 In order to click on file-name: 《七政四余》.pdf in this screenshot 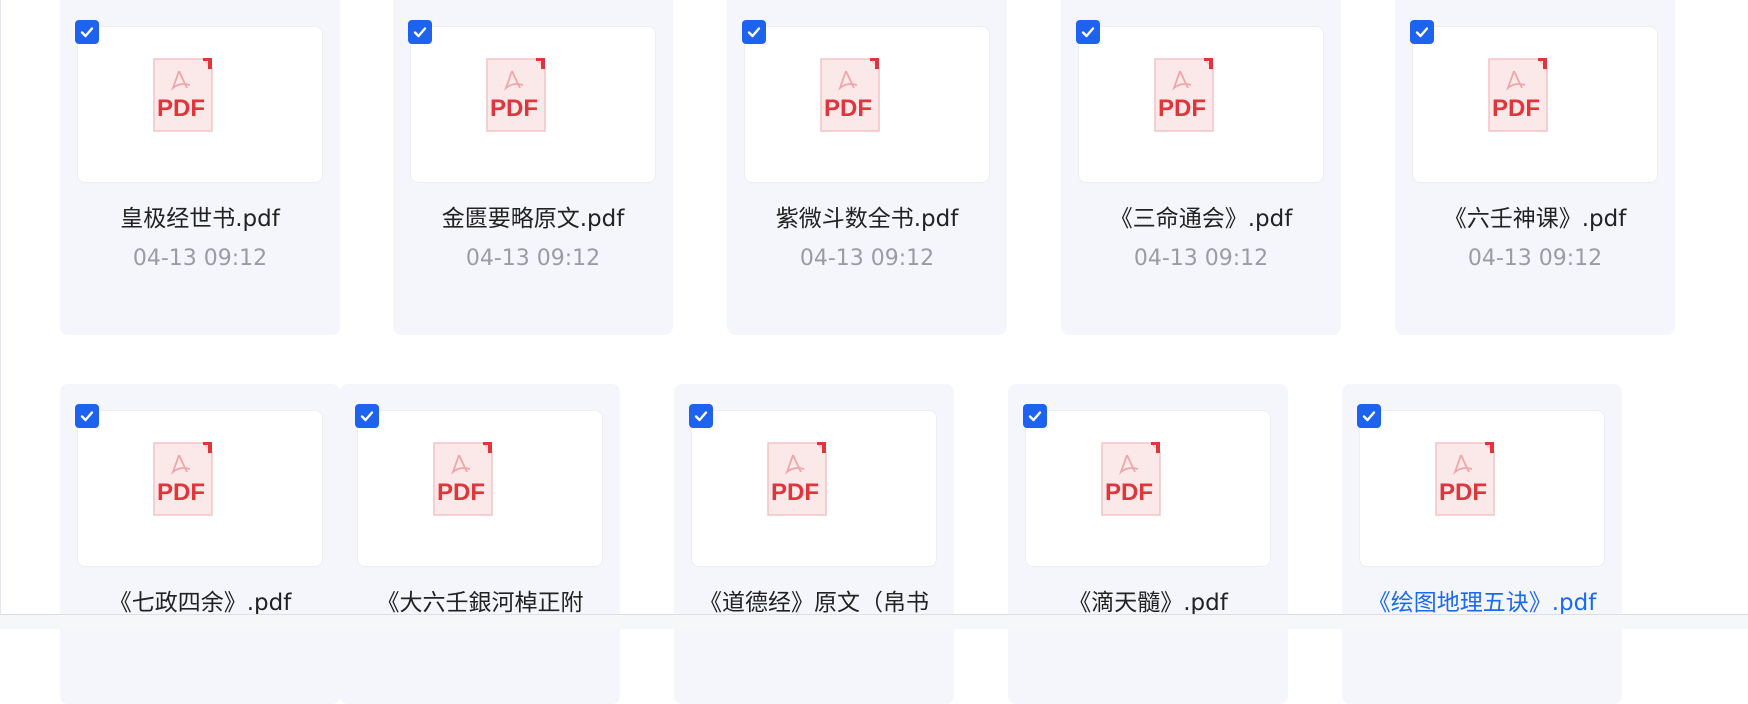, I will do `click(200, 600)`.